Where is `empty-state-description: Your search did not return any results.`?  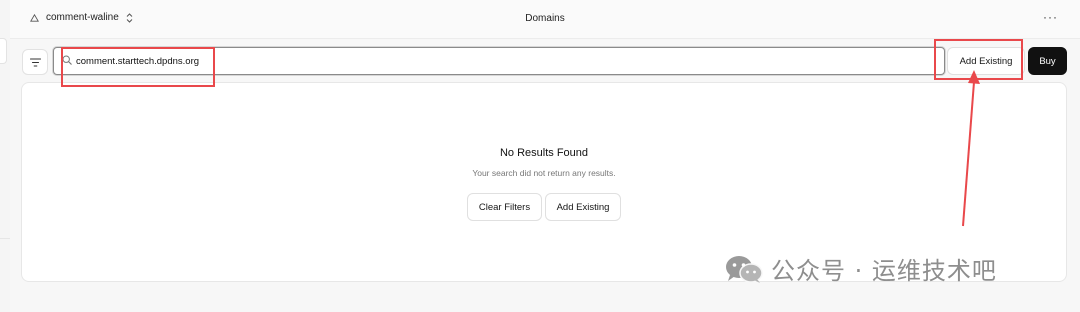 empty-state-description: Your search did not return any results. is located at coordinates (544, 173).